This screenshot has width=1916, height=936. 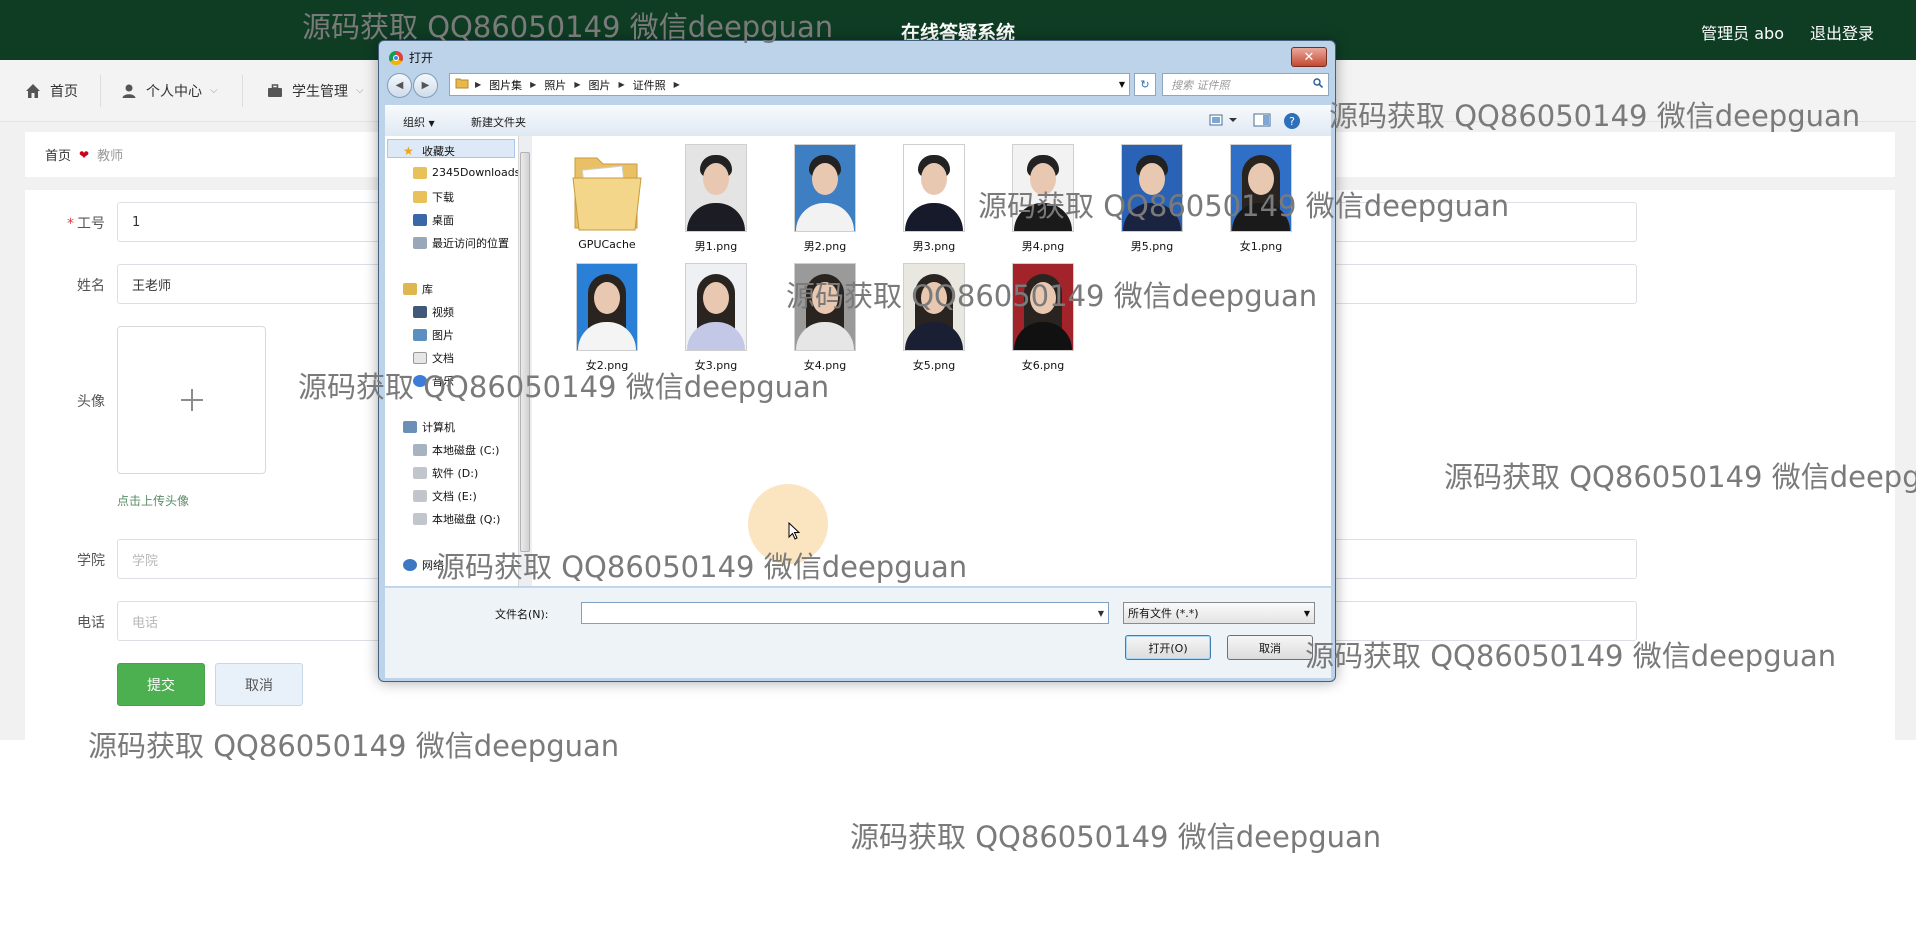 What do you see at coordinates (934, 246) in the screenshot?
I see `file-name: 男3.png` at bounding box center [934, 246].